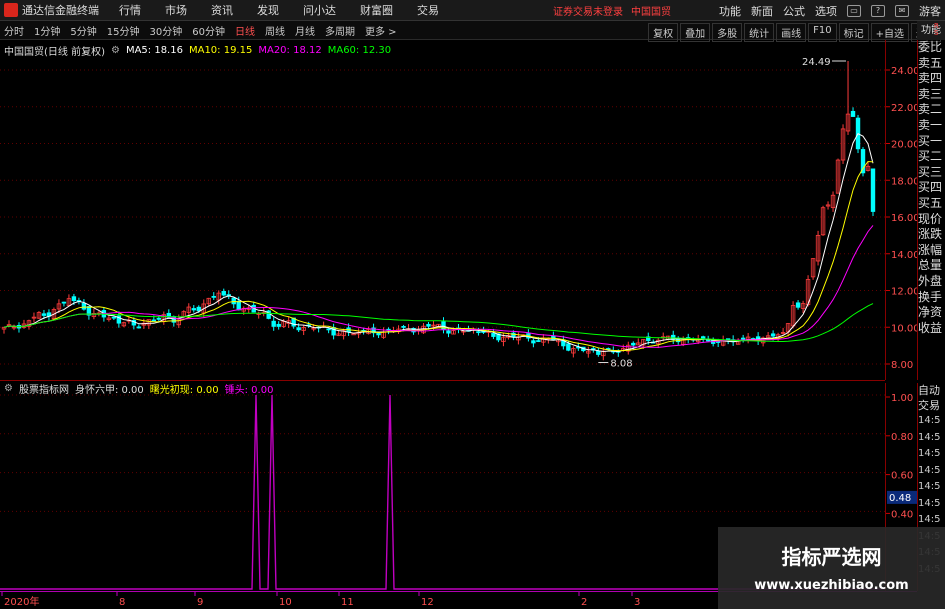 The height and width of the screenshot is (609, 945). What do you see at coordinates (900, 498) in the screenshot?
I see `current-value-label: 0.48` at bounding box center [900, 498].